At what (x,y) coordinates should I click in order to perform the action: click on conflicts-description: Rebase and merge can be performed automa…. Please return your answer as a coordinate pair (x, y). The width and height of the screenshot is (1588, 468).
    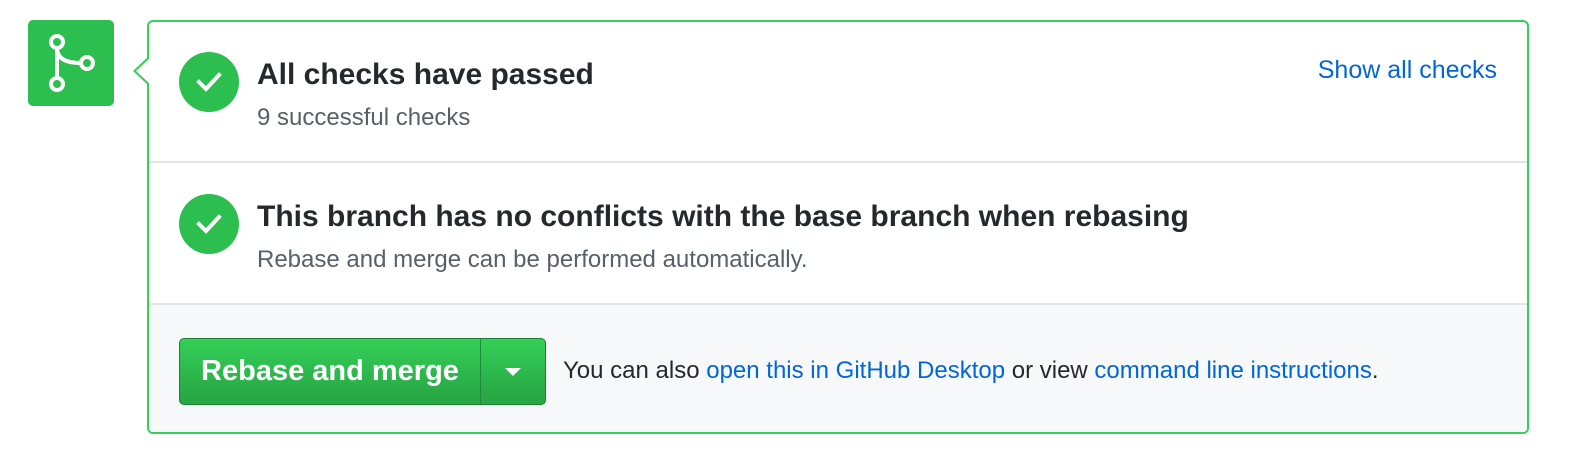
    Looking at the image, I should click on (532, 259).